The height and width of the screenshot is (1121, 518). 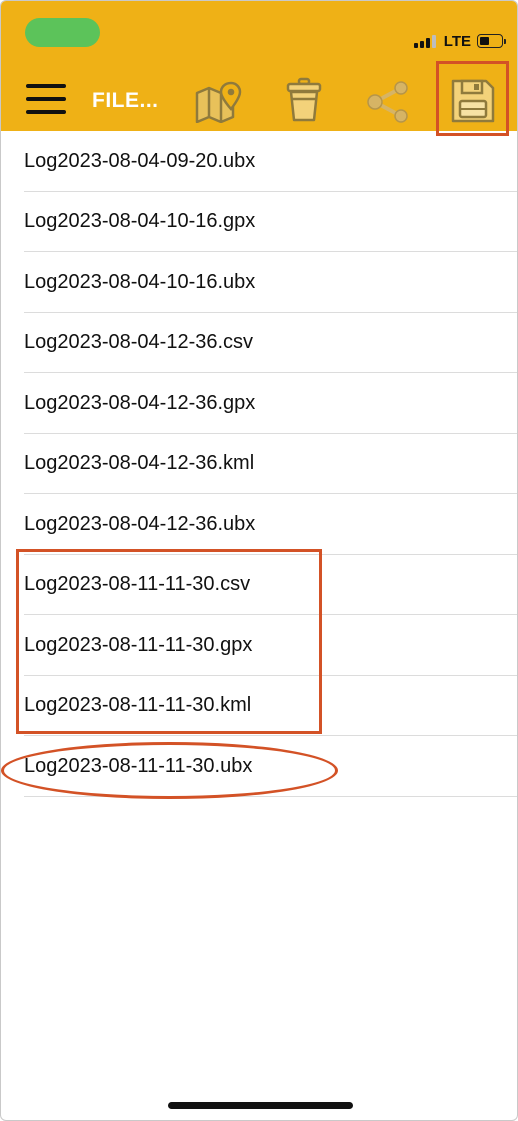 What do you see at coordinates (424, 41) in the screenshot?
I see `signal-icon` at bounding box center [424, 41].